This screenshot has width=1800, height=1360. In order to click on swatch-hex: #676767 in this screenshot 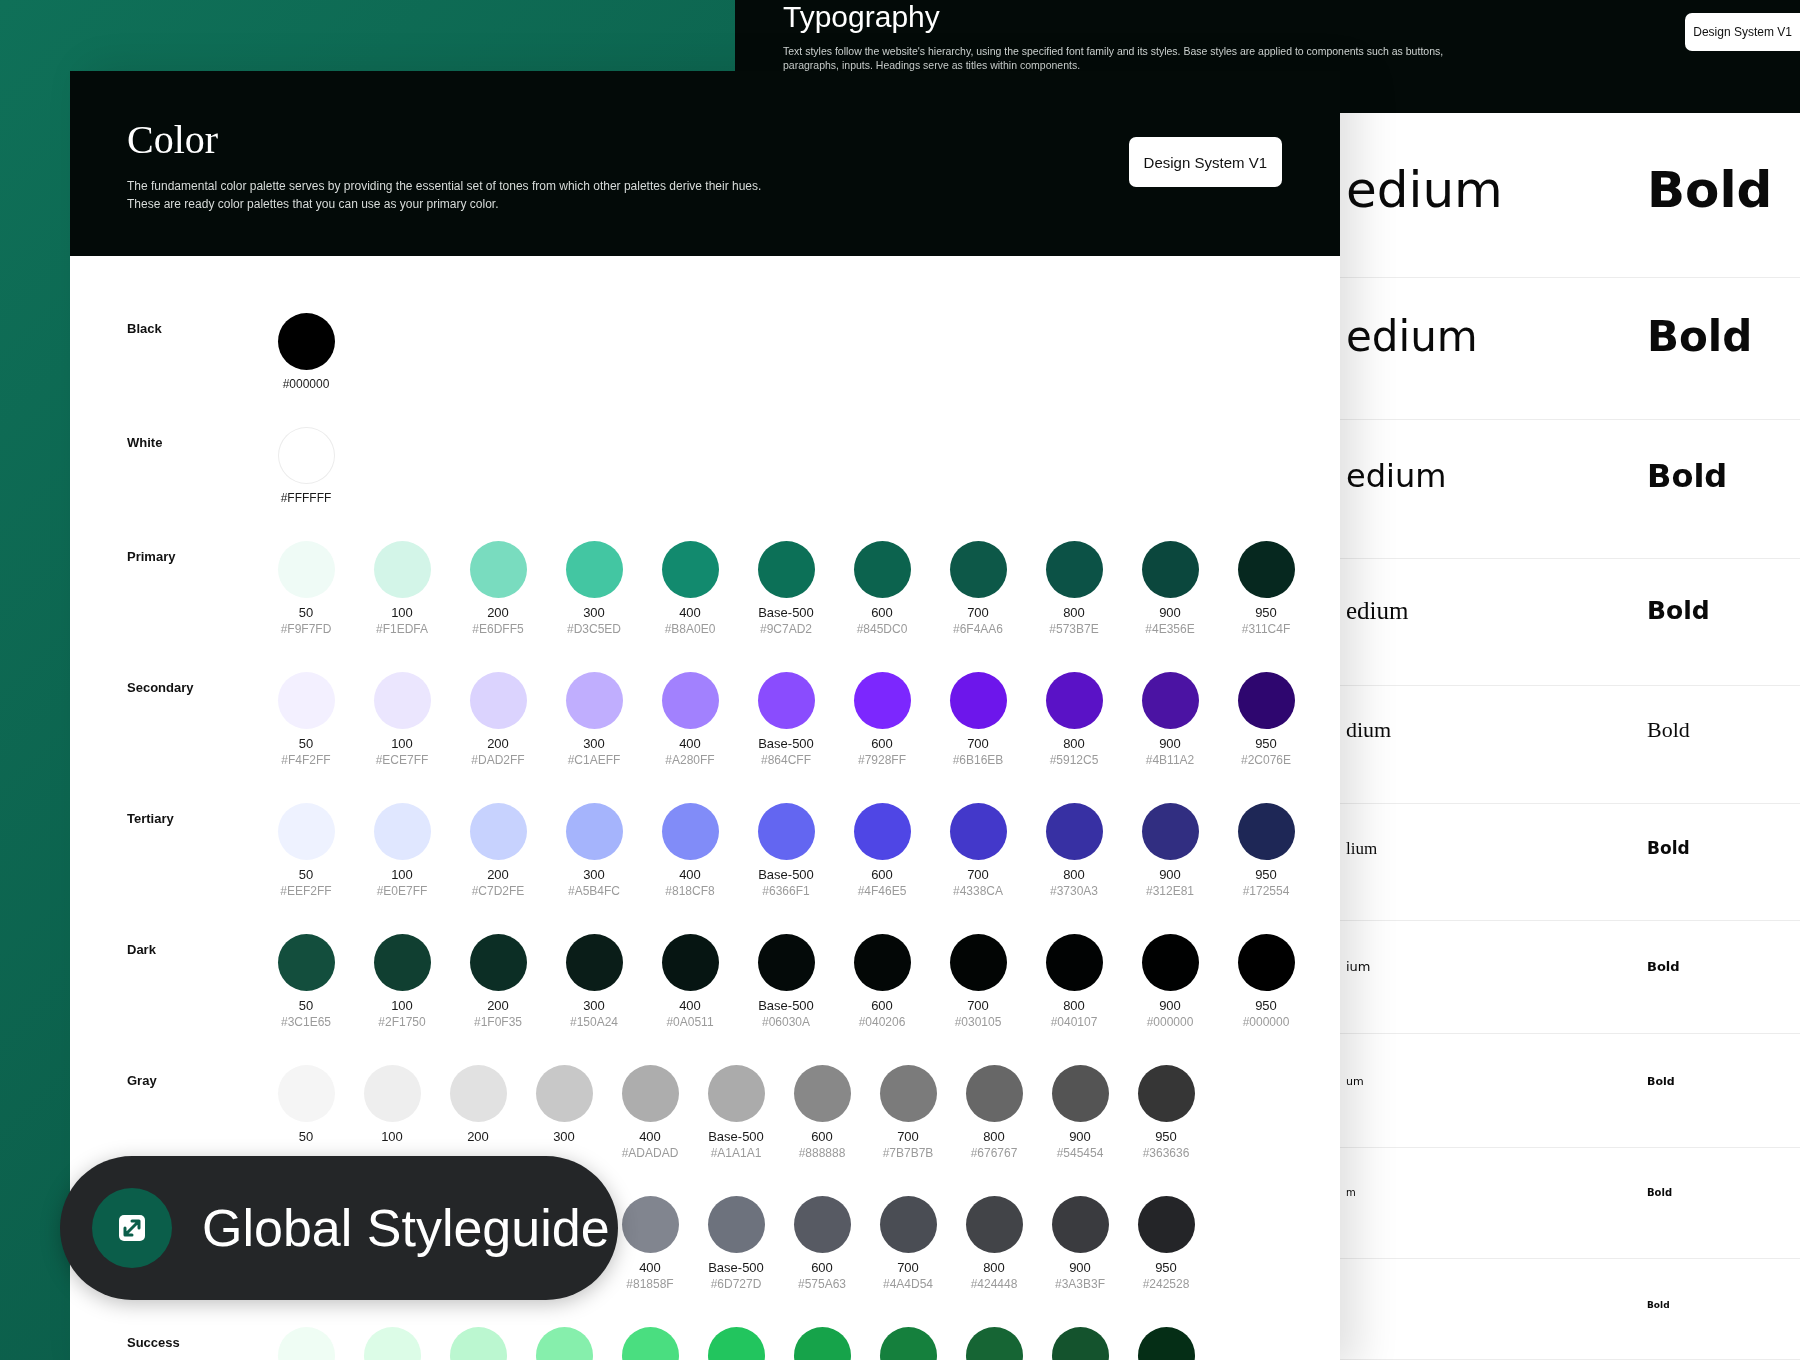, I will do `click(994, 1153)`.